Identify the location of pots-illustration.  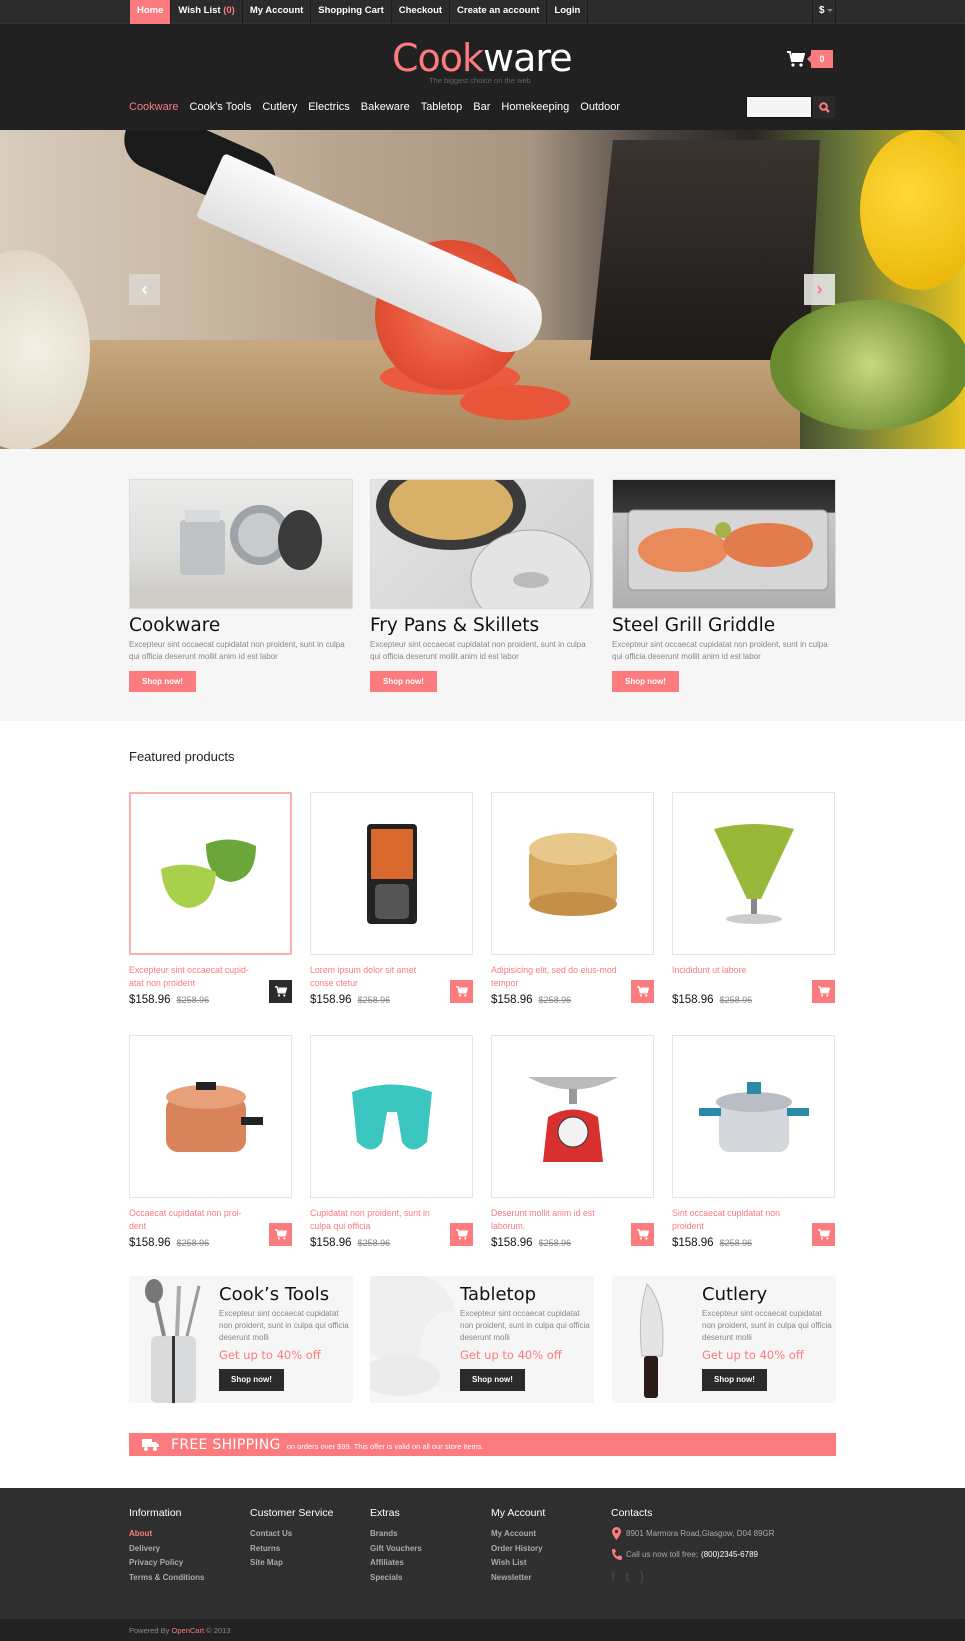
(241, 556).